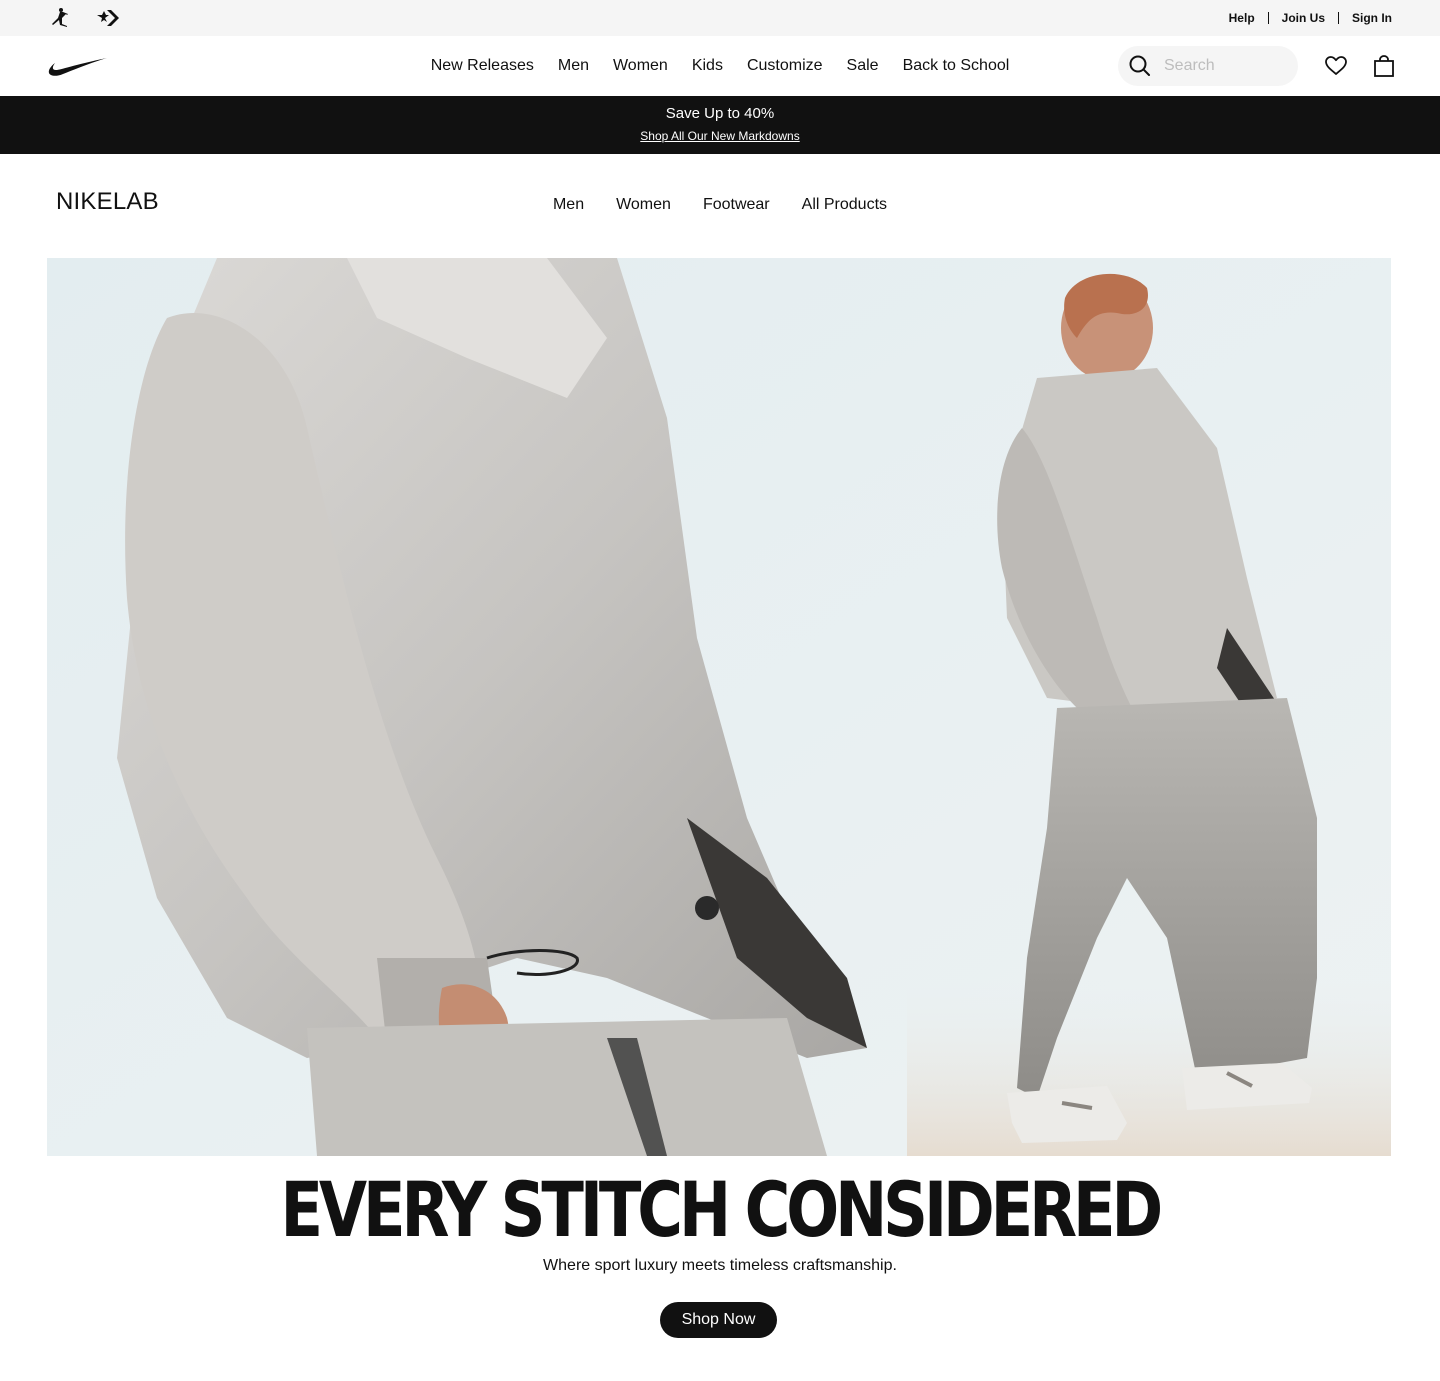  Describe the element at coordinates (956, 66) in the screenshot. I see `nav-back-to-school: Back to School` at that location.